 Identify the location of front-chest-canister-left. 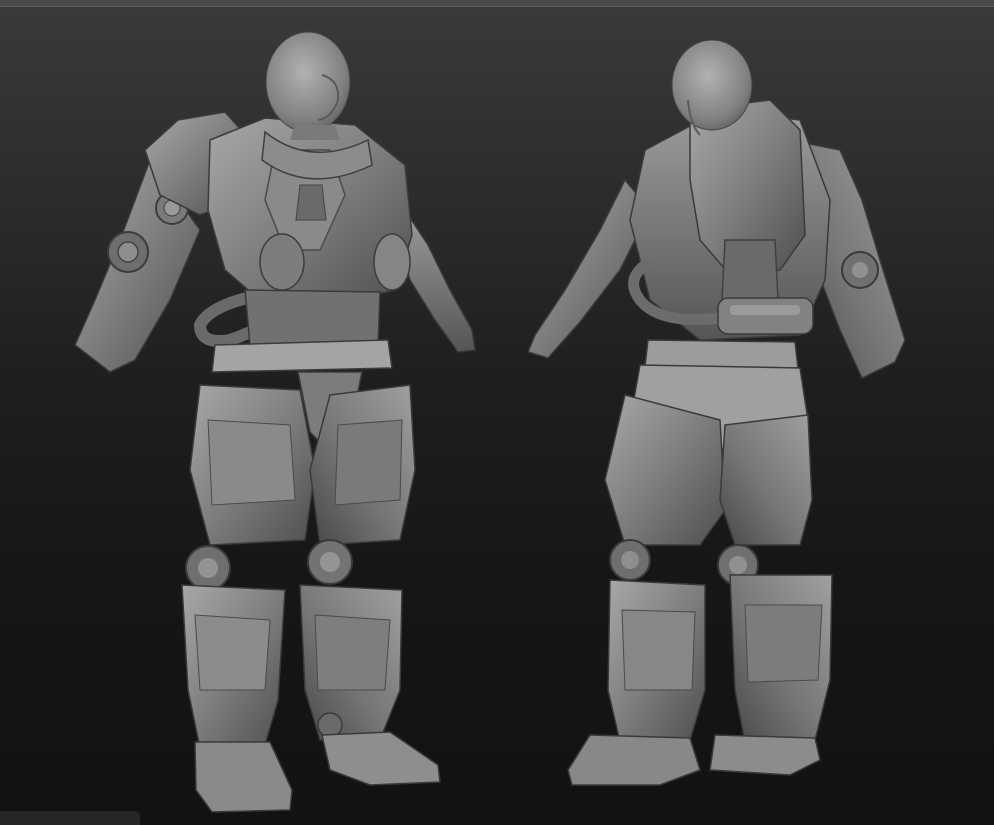
(282, 262).